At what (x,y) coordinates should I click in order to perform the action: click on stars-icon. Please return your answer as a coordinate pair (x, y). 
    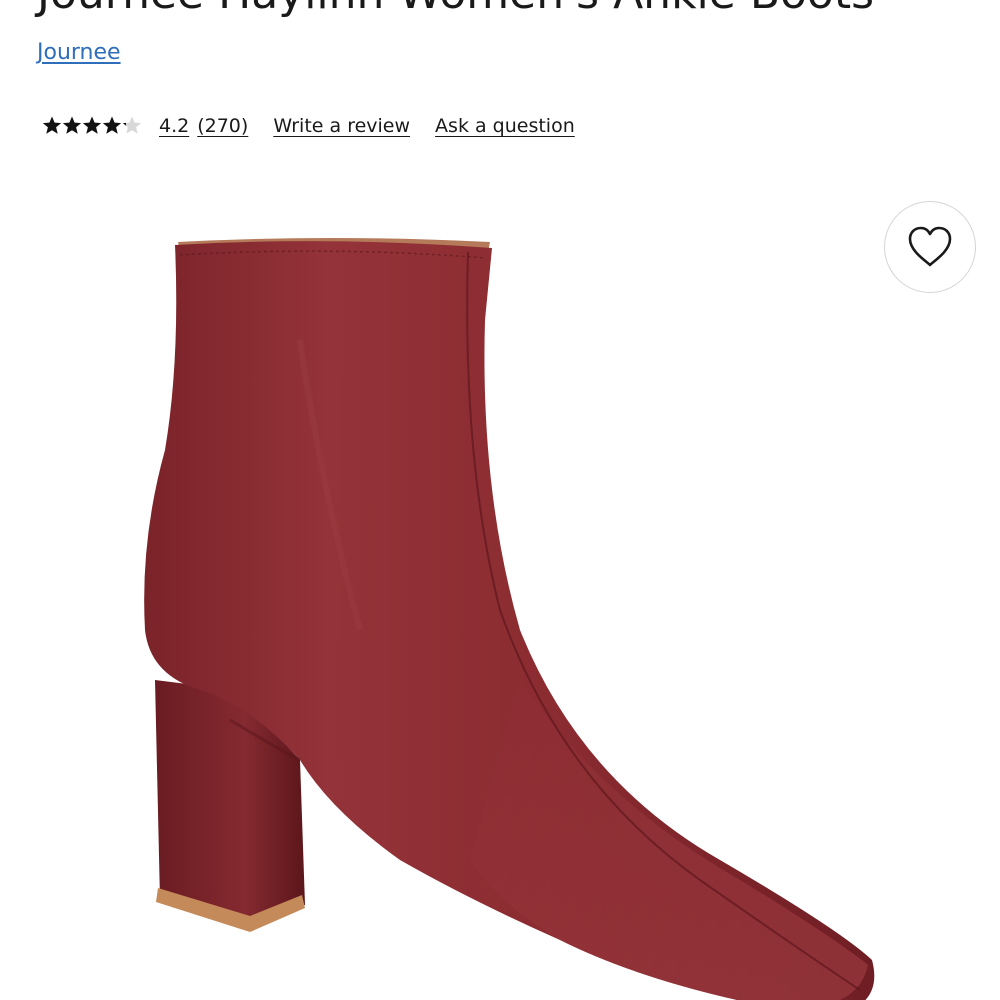
    Looking at the image, I should click on (92, 125).